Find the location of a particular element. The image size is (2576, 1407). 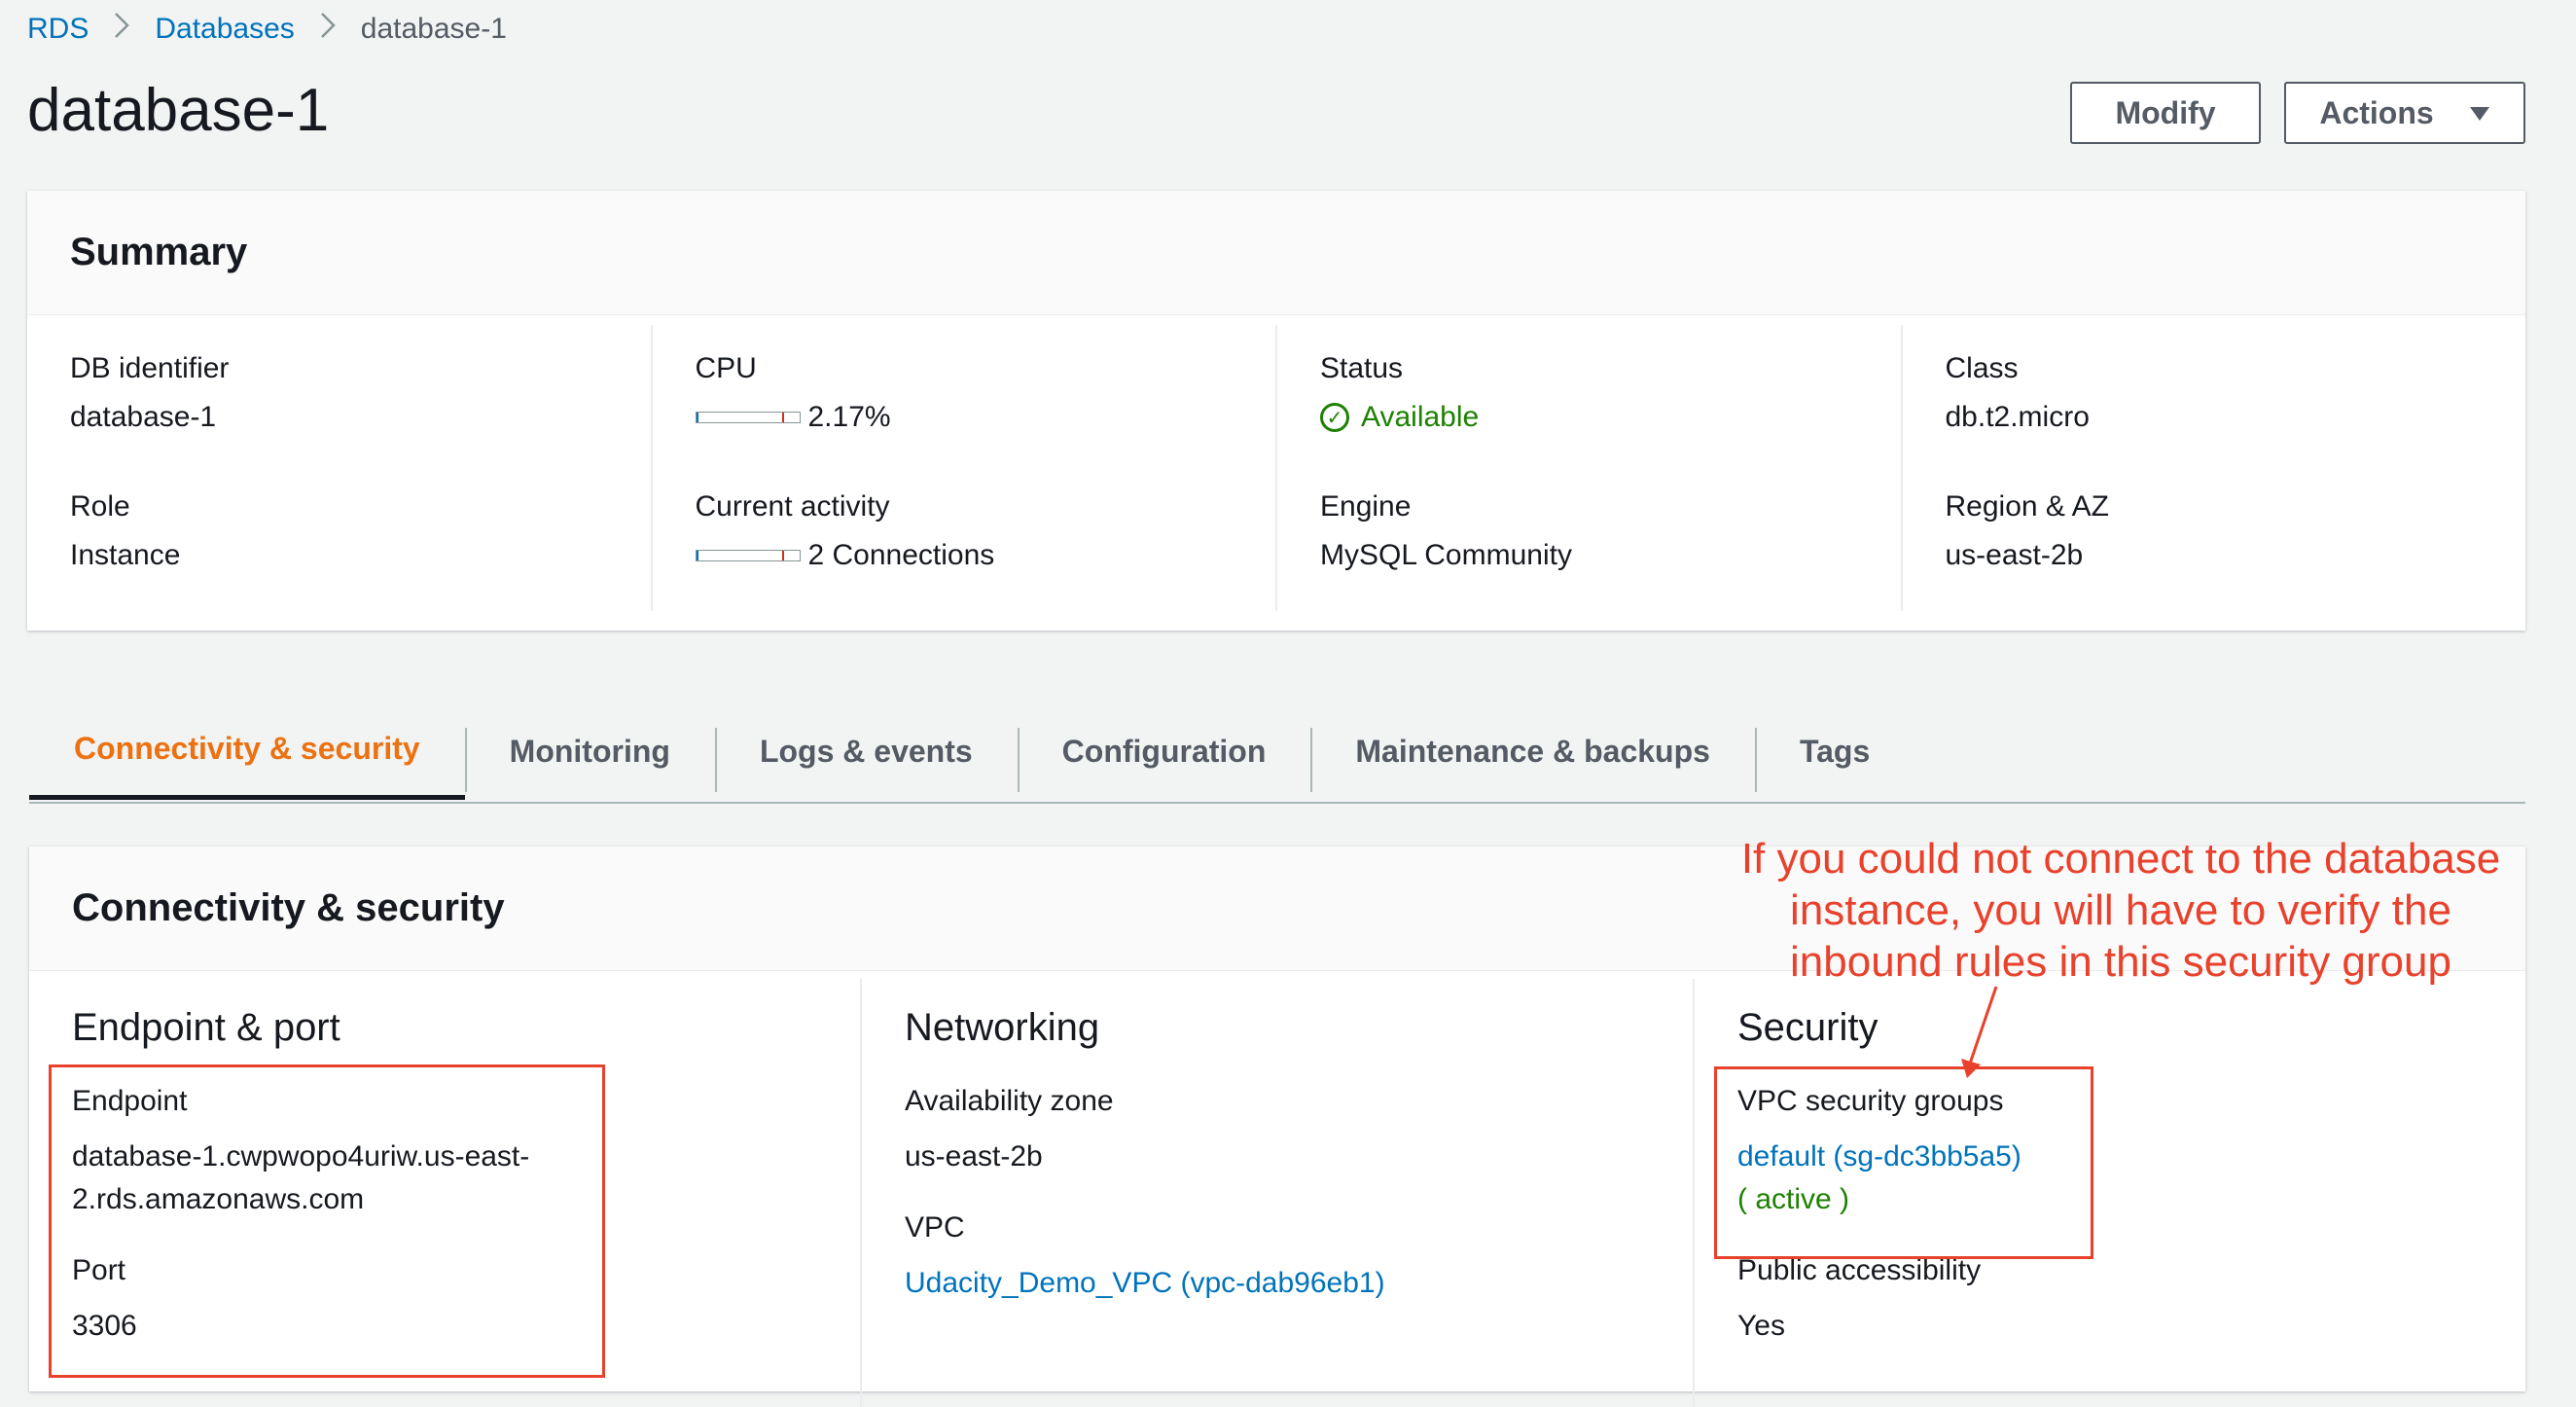

vpc-label: VPC is located at coordinates (935, 1227).